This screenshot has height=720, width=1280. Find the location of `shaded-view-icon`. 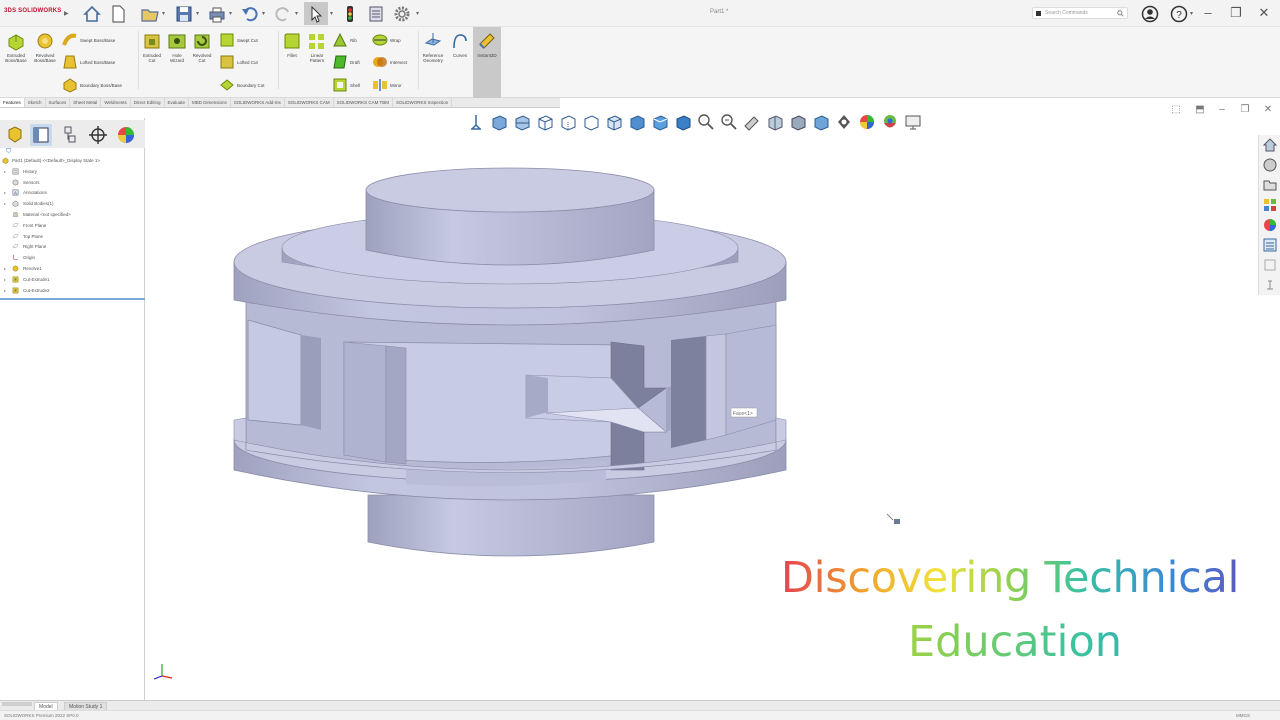

shaded-view-icon is located at coordinates (637, 122).